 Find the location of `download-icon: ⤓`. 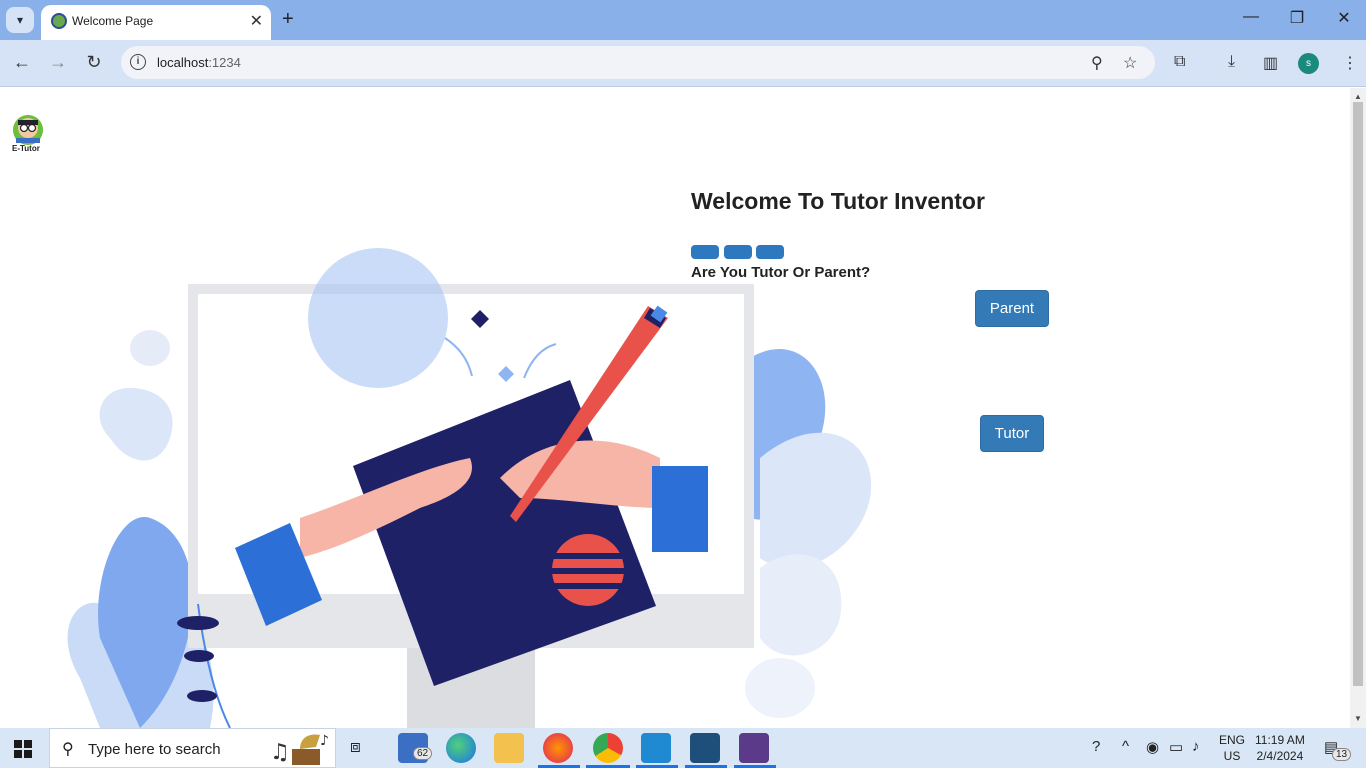

download-icon: ⤓ is located at coordinates (1231, 62).